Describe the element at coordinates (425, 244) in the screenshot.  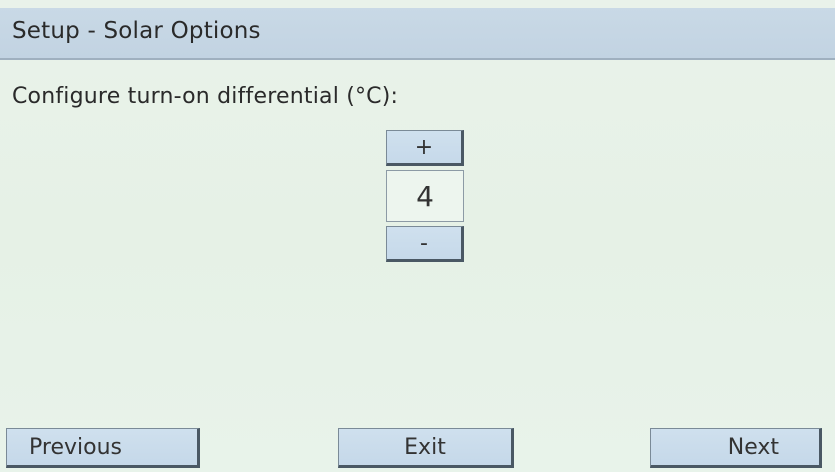
I see `decrement-button: -` at that location.